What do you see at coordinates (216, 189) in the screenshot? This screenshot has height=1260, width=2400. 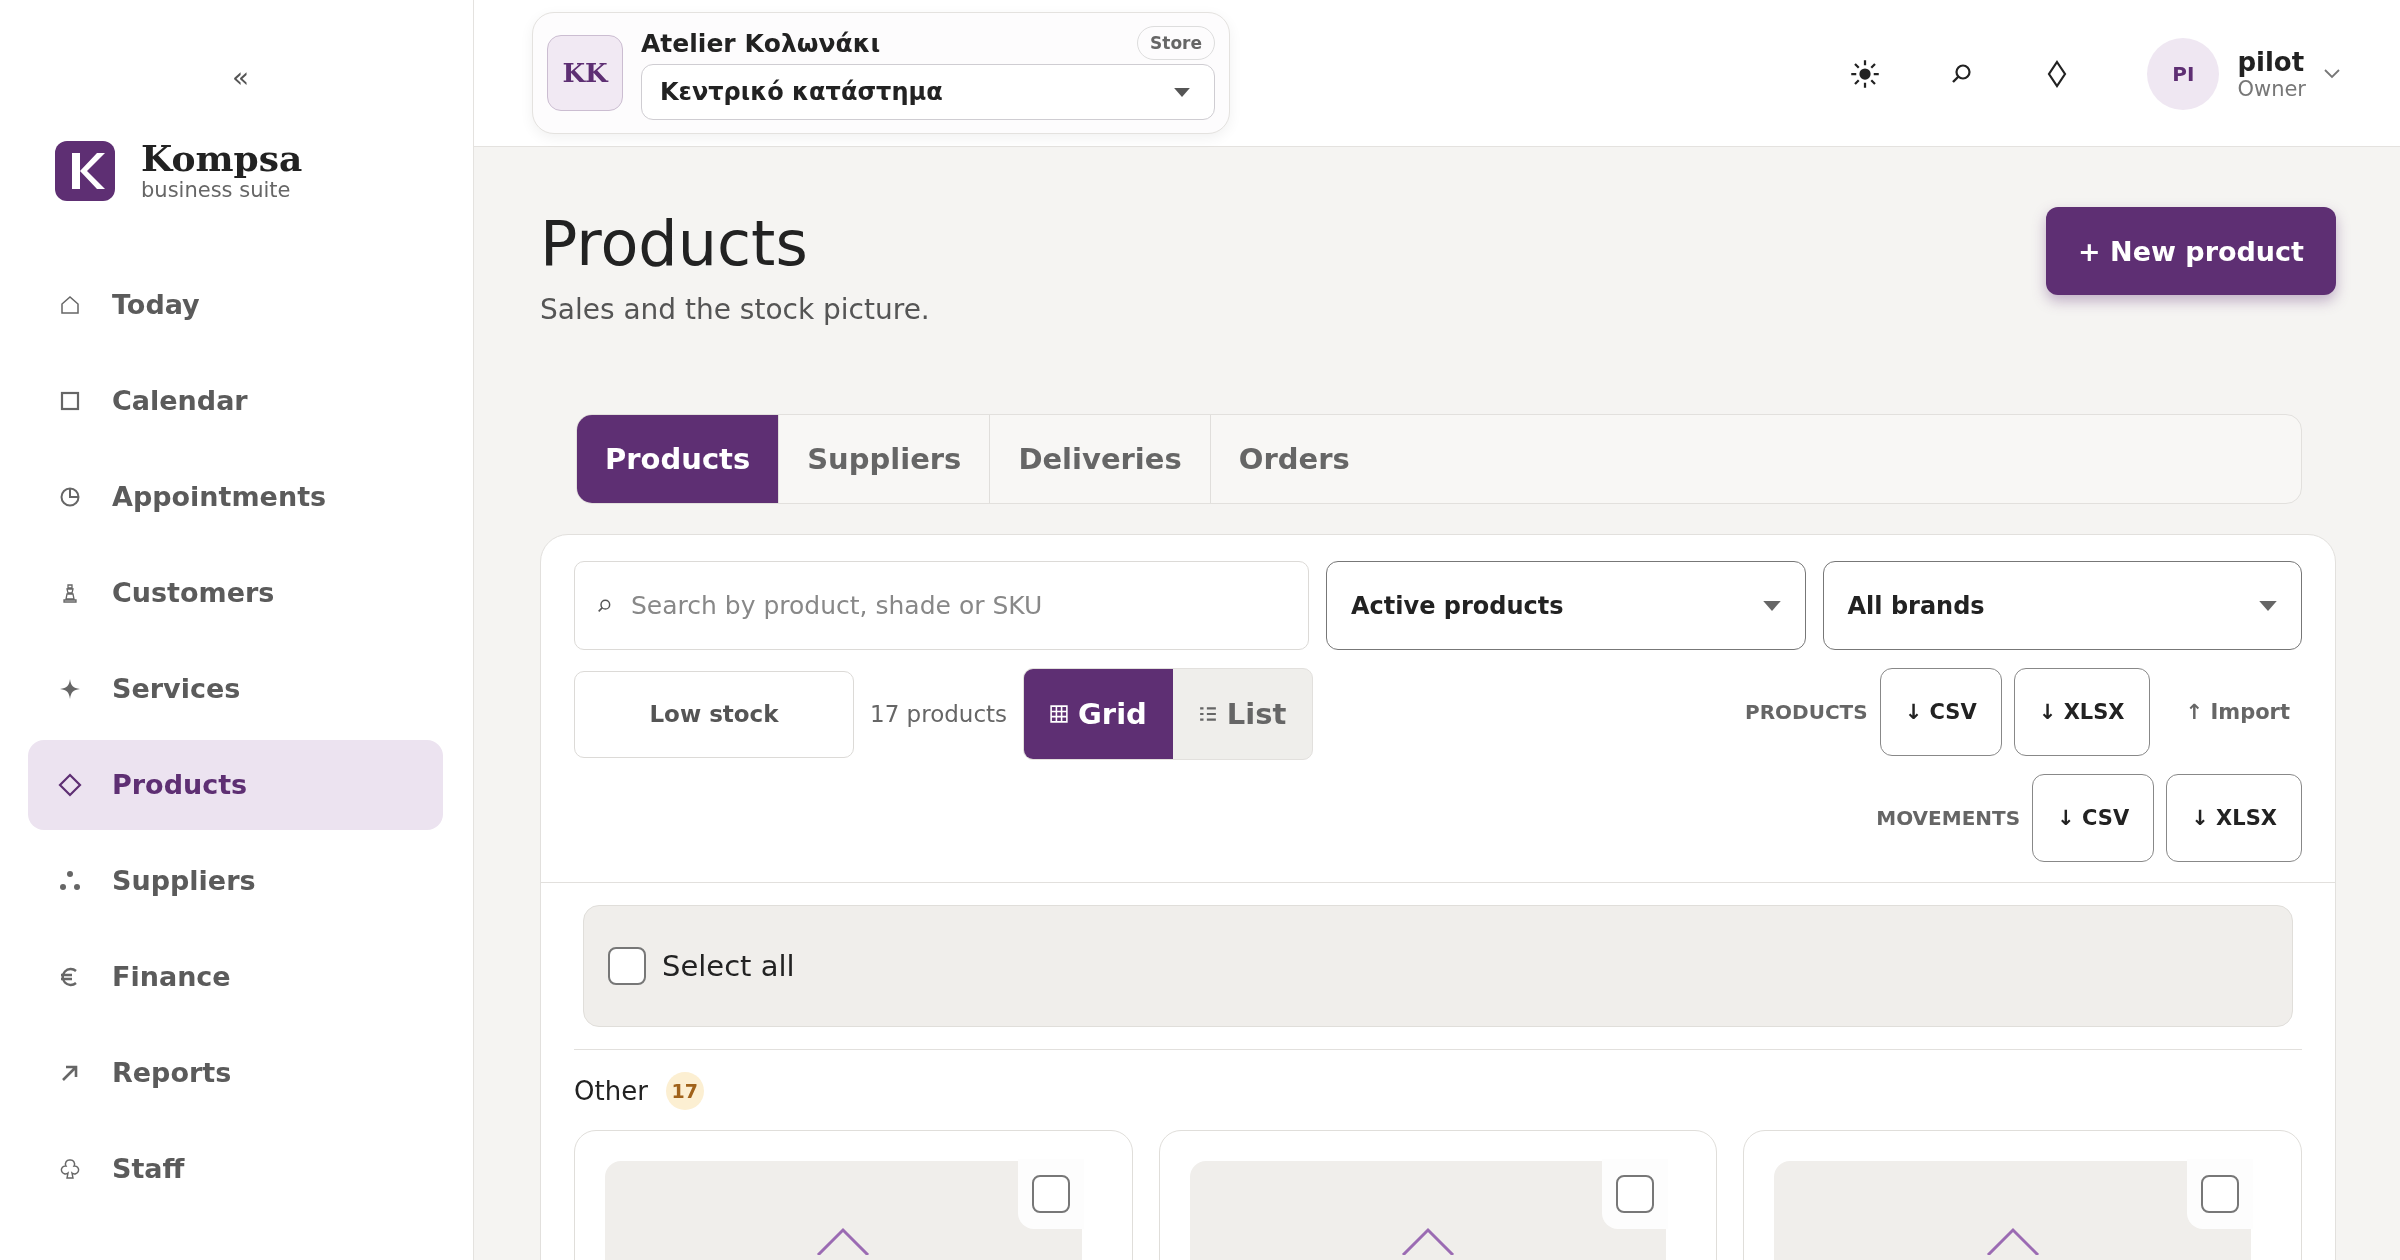 I see `brand-tagline: business suite` at bounding box center [216, 189].